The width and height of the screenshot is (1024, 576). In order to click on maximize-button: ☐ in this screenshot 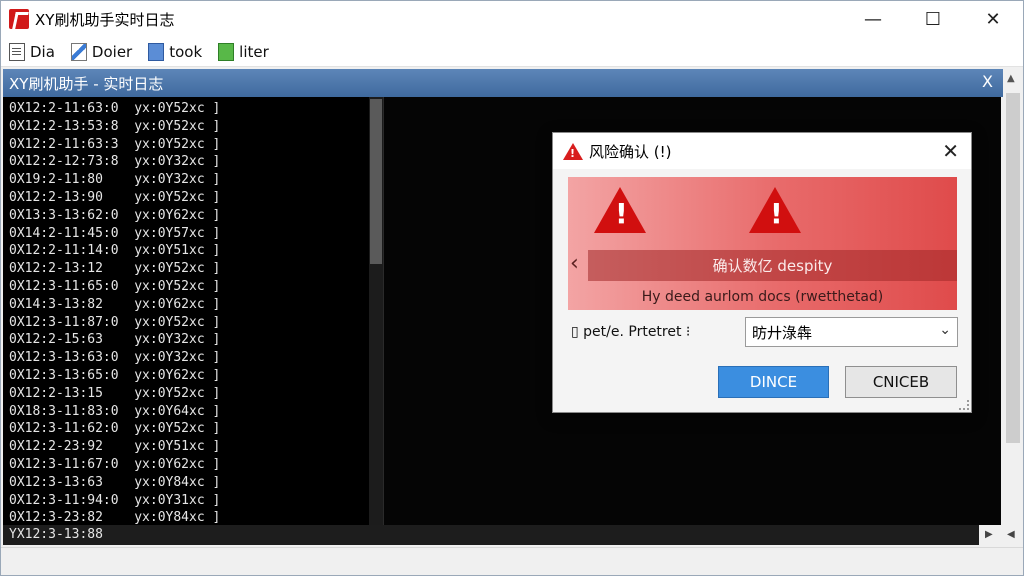, I will do `click(933, 19)`.